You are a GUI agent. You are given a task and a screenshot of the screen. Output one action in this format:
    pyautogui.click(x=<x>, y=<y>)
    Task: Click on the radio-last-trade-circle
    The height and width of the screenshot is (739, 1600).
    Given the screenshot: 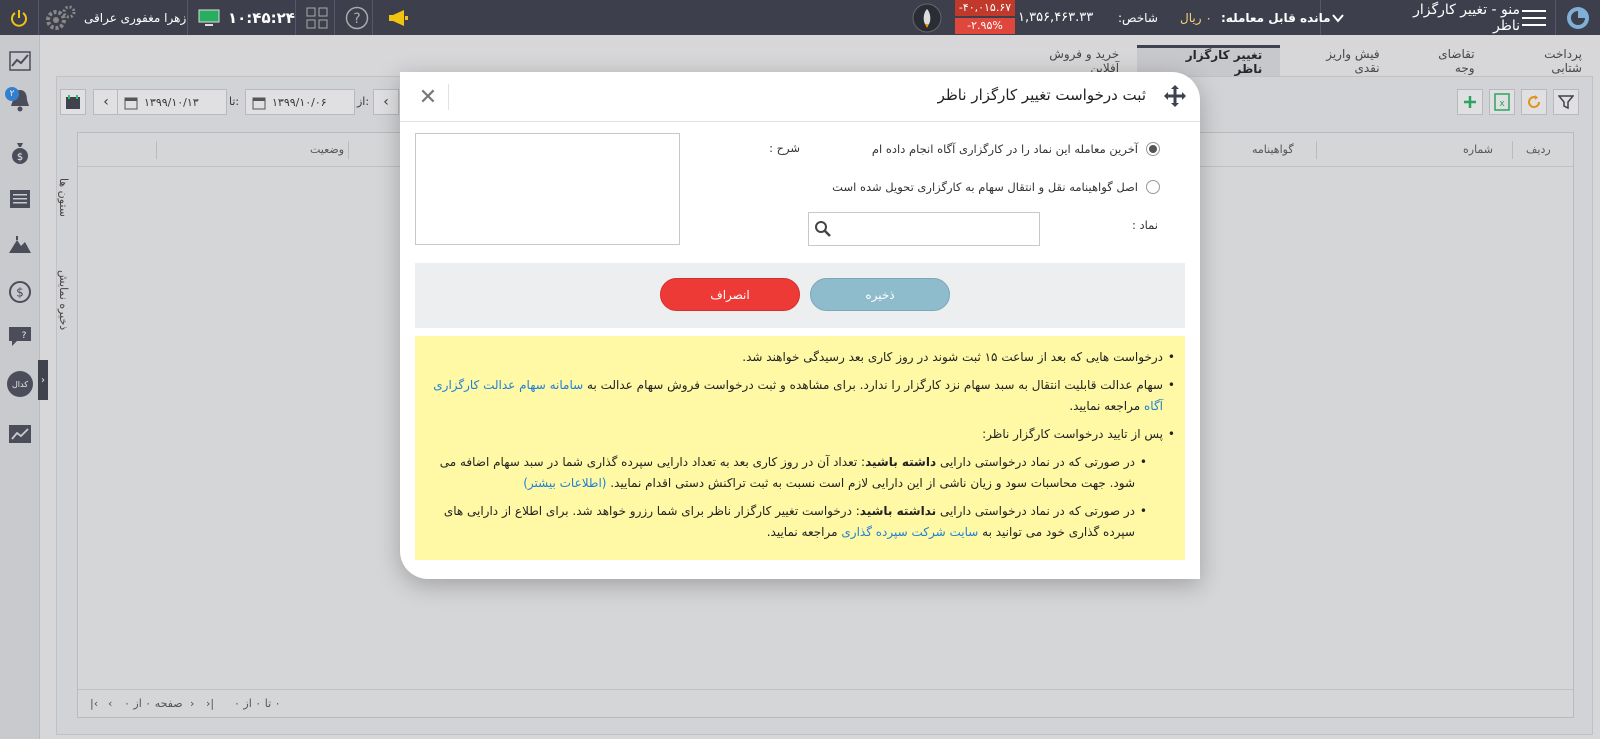 What is the action you would take?
    pyautogui.click(x=1153, y=149)
    